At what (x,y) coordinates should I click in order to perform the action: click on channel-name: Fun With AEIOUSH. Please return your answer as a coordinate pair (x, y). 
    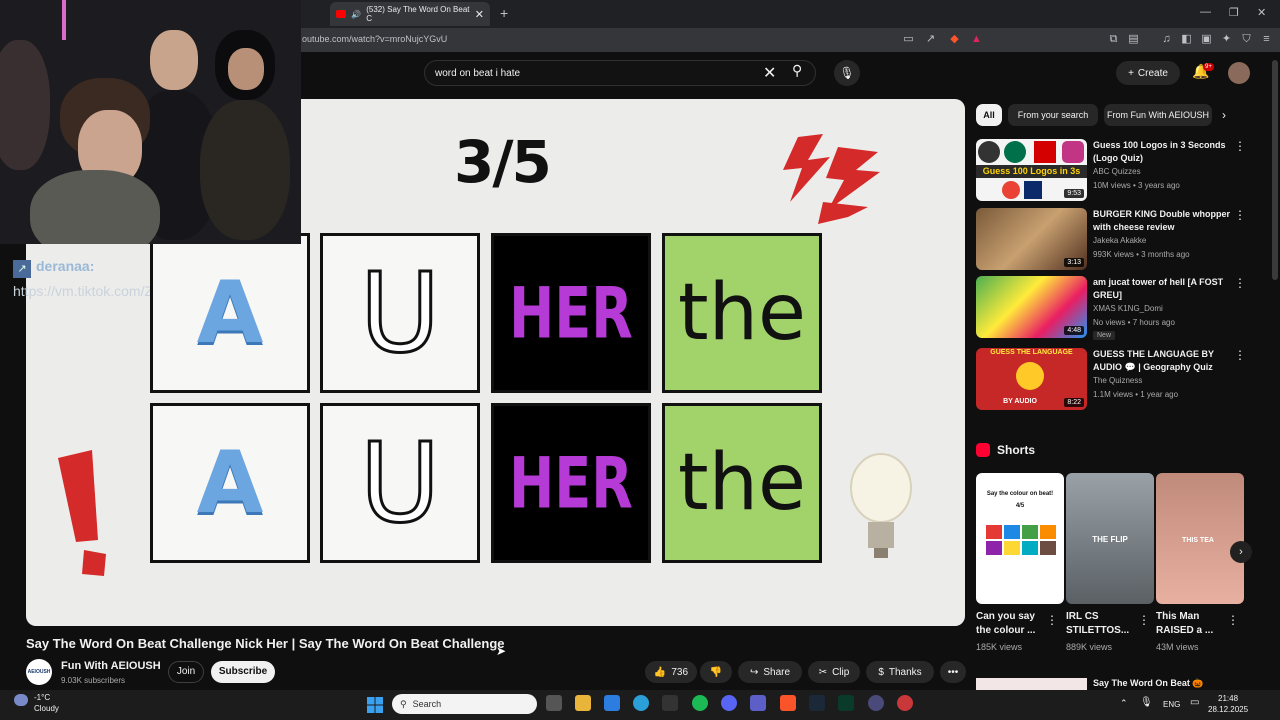
    Looking at the image, I should click on (111, 666).